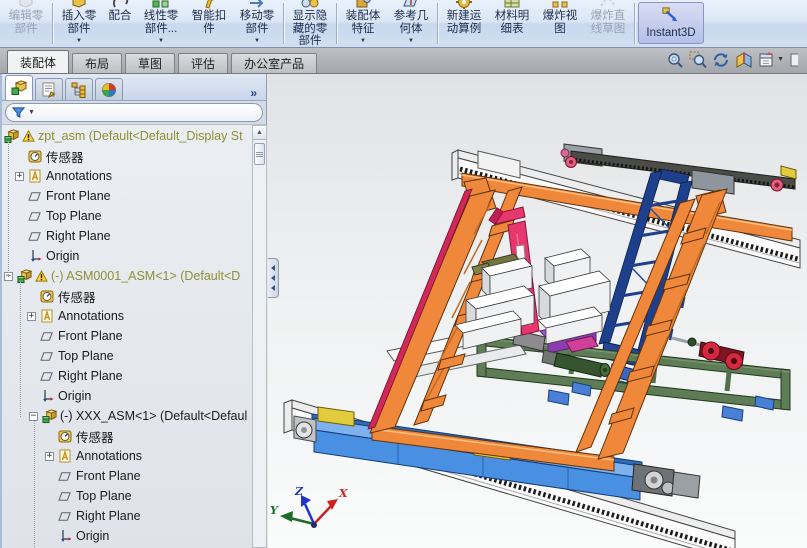 This screenshot has width=807, height=548. I want to click on toolbar-button: 移动零部件 ▼, so click(257, 23).